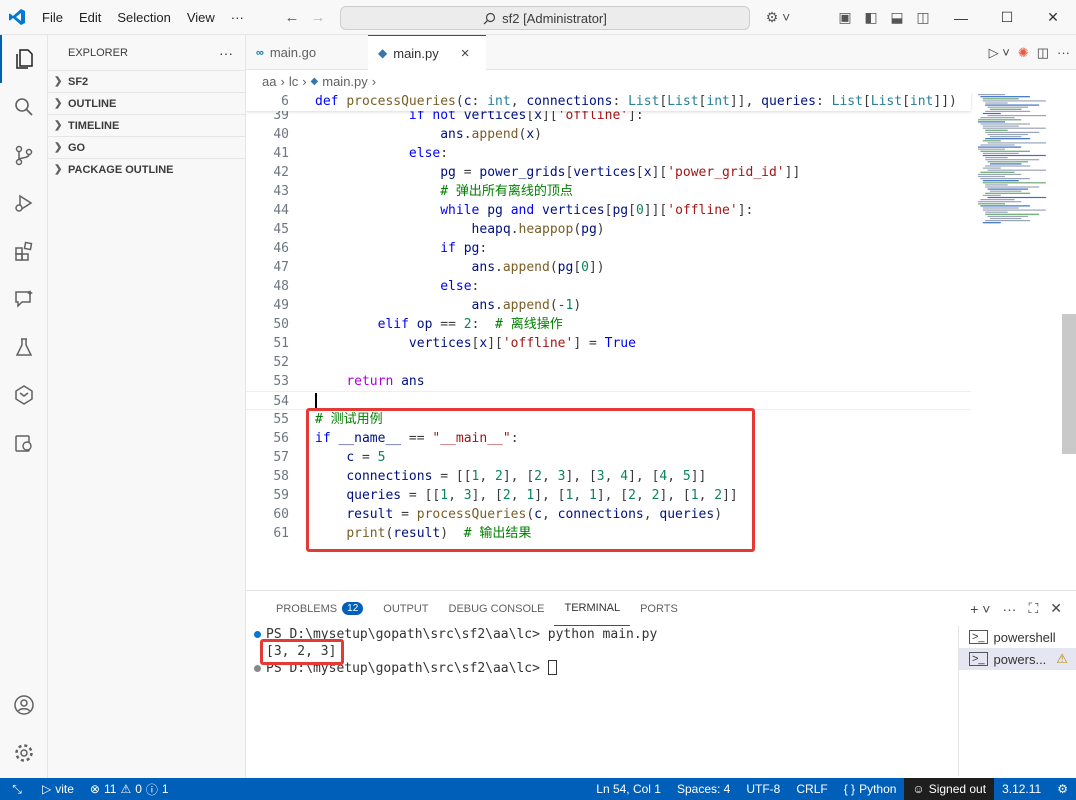 The height and width of the screenshot is (800, 1076). What do you see at coordinates (1021, 162) in the screenshot?
I see `minimap` at bounding box center [1021, 162].